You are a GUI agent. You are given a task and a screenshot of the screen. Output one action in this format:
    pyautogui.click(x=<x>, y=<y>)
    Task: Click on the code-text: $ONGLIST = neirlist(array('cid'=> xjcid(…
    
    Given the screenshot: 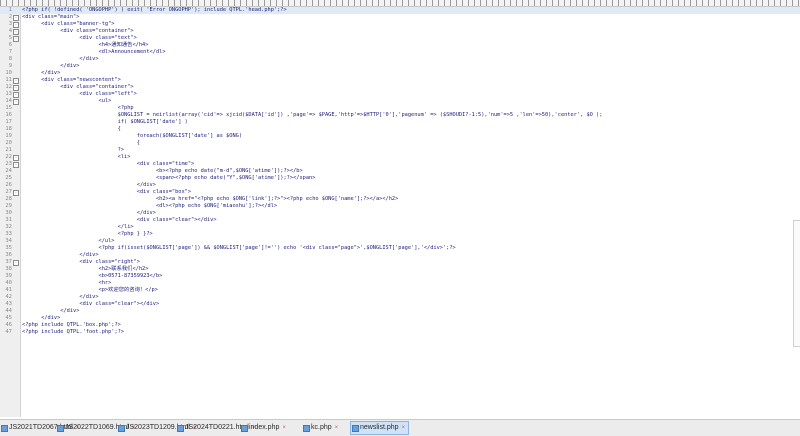 What is the action you would take?
    pyautogui.click(x=312, y=115)
    